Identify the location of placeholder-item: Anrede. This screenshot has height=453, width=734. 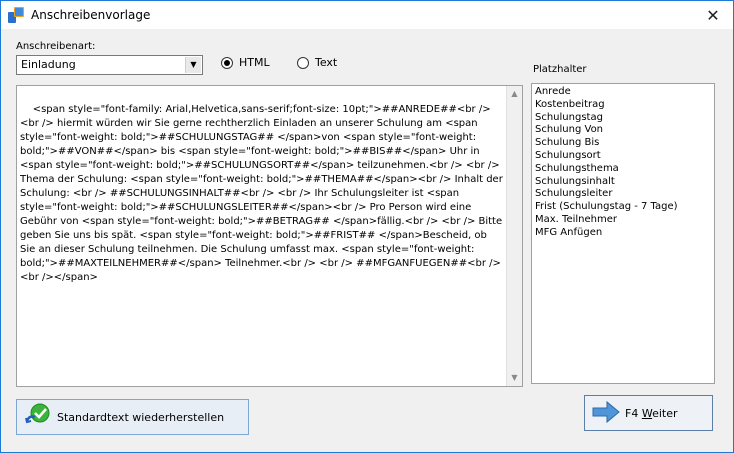
(623, 92).